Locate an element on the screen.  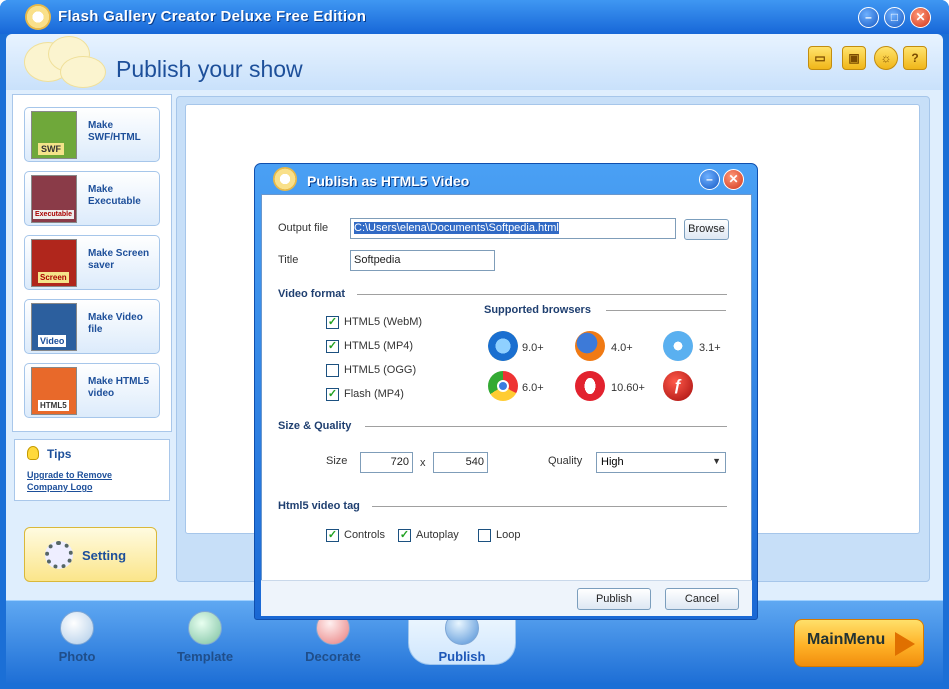
format-label: HTML5 (MP4) is located at coordinates (379, 346).